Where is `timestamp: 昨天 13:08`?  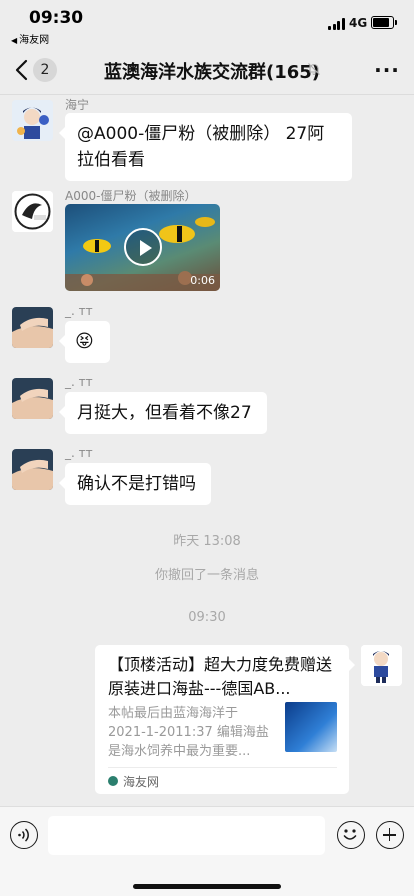 timestamp: 昨天 13:08 is located at coordinates (207, 541).